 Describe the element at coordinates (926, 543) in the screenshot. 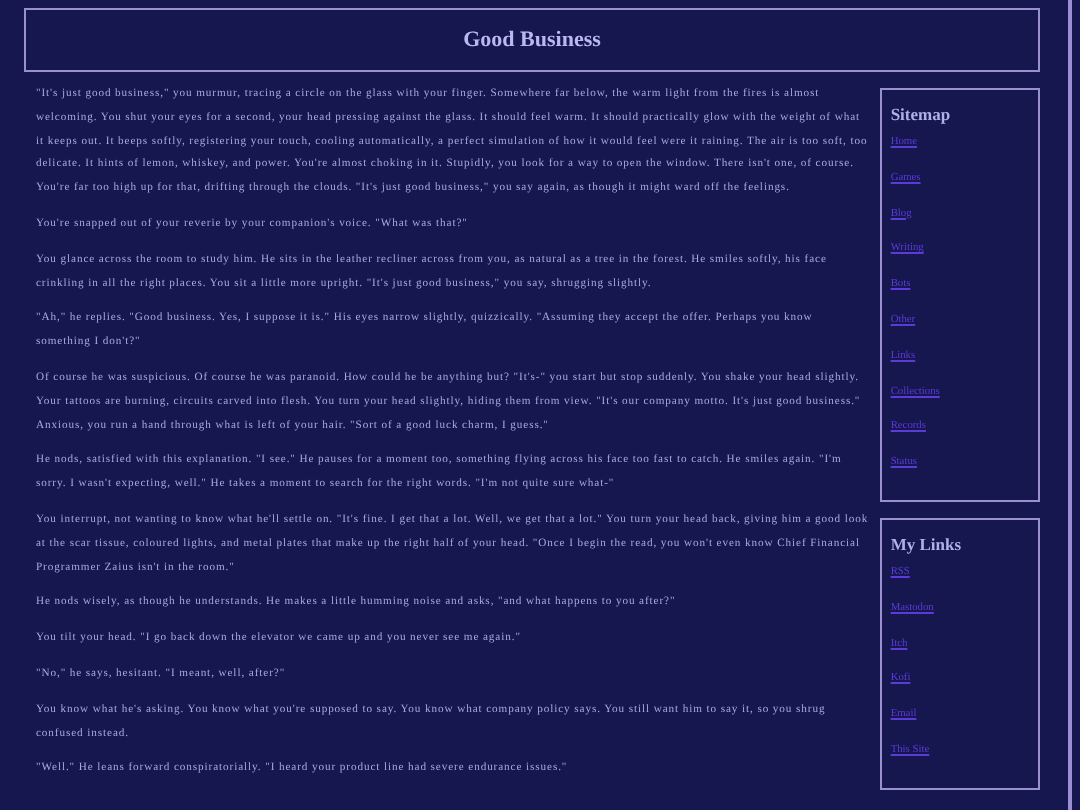

I see `panel-heading: My Links` at that location.